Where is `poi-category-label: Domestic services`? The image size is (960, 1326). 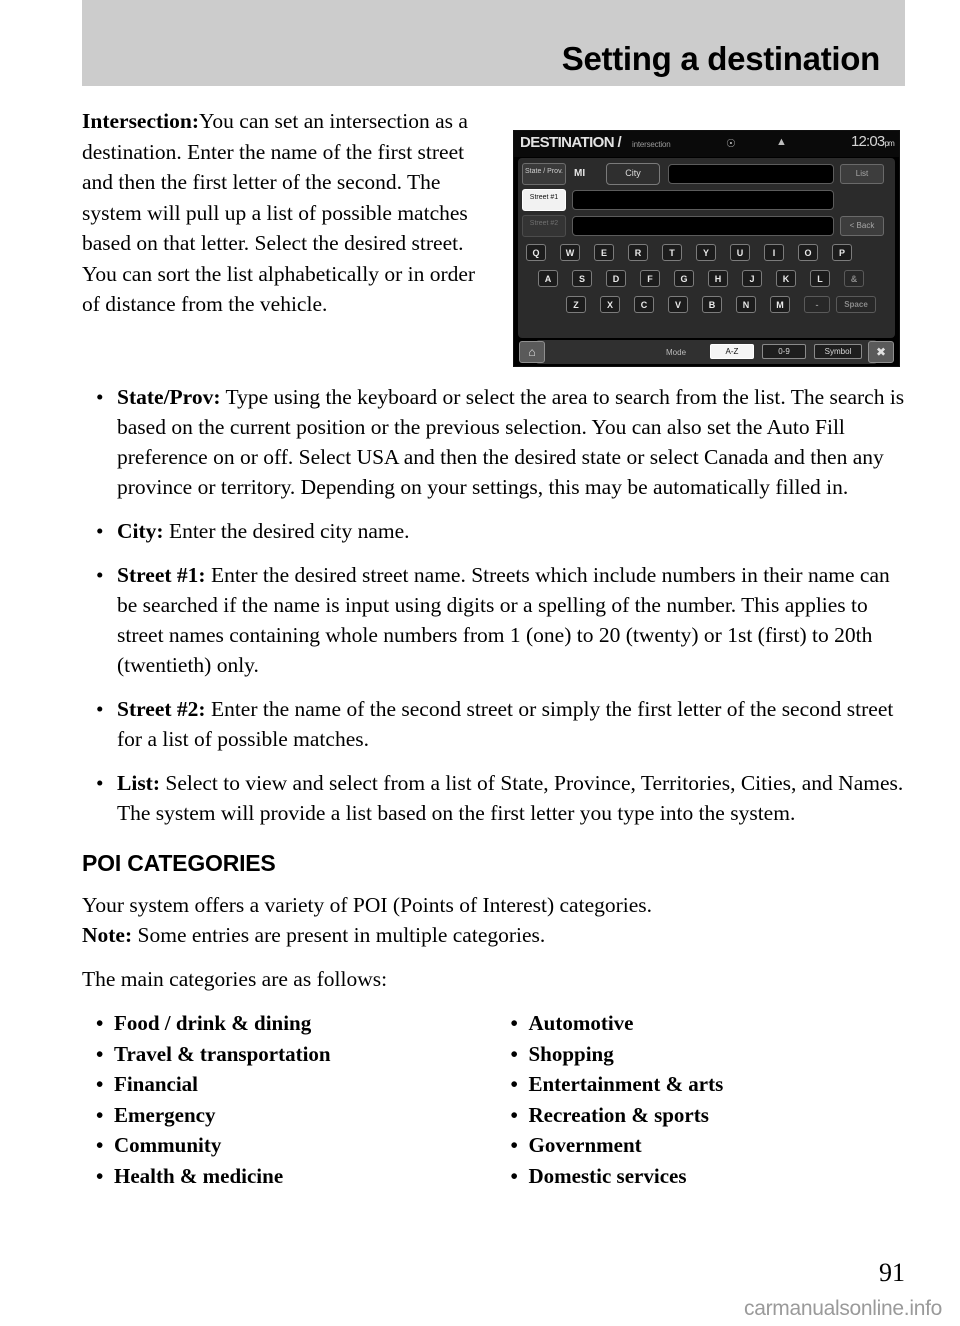 poi-category-label: Domestic services is located at coordinates (607, 1175).